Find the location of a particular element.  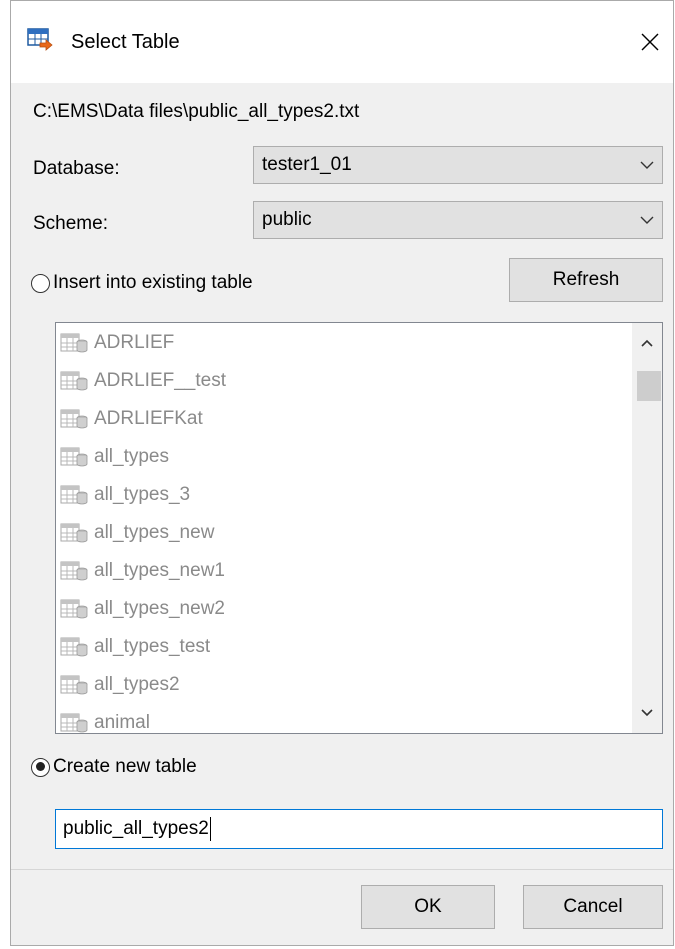

table-list-item: animal is located at coordinates (105, 719).